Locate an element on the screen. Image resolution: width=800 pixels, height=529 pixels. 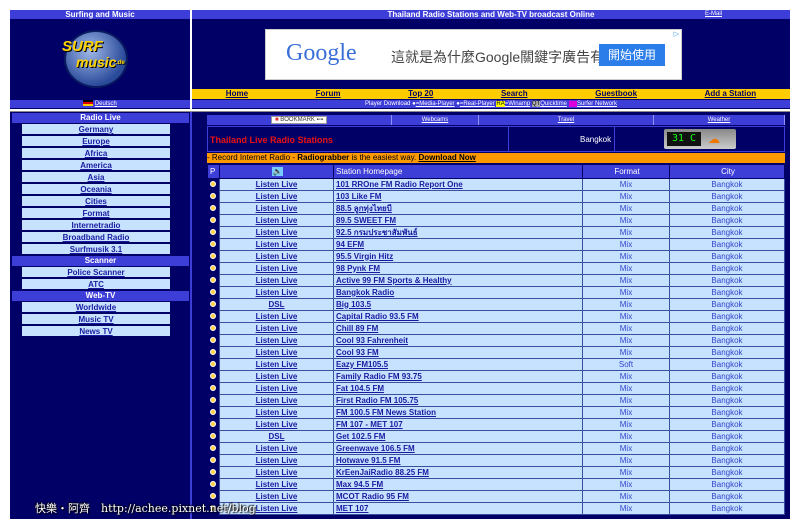
email-link: E-Mail is located at coordinates (713, 14).